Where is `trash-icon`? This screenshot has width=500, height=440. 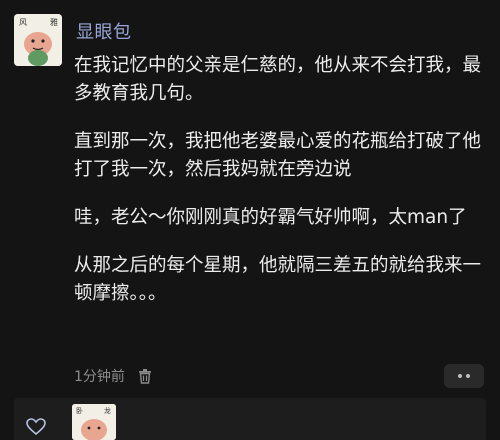
trash-icon is located at coordinates (145, 376).